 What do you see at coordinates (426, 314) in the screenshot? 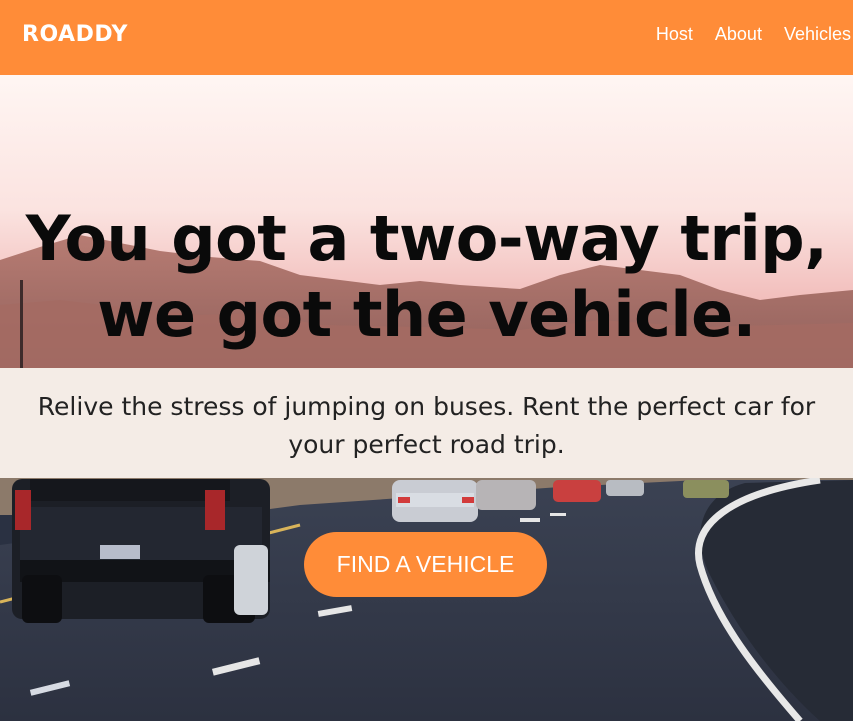
I see `headline-line-2: we got the vehicle.` at bounding box center [426, 314].